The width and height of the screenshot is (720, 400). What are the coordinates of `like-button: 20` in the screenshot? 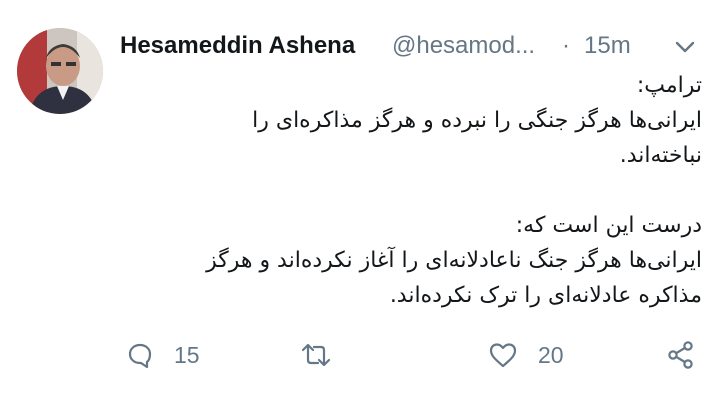 It's located at (526, 355).